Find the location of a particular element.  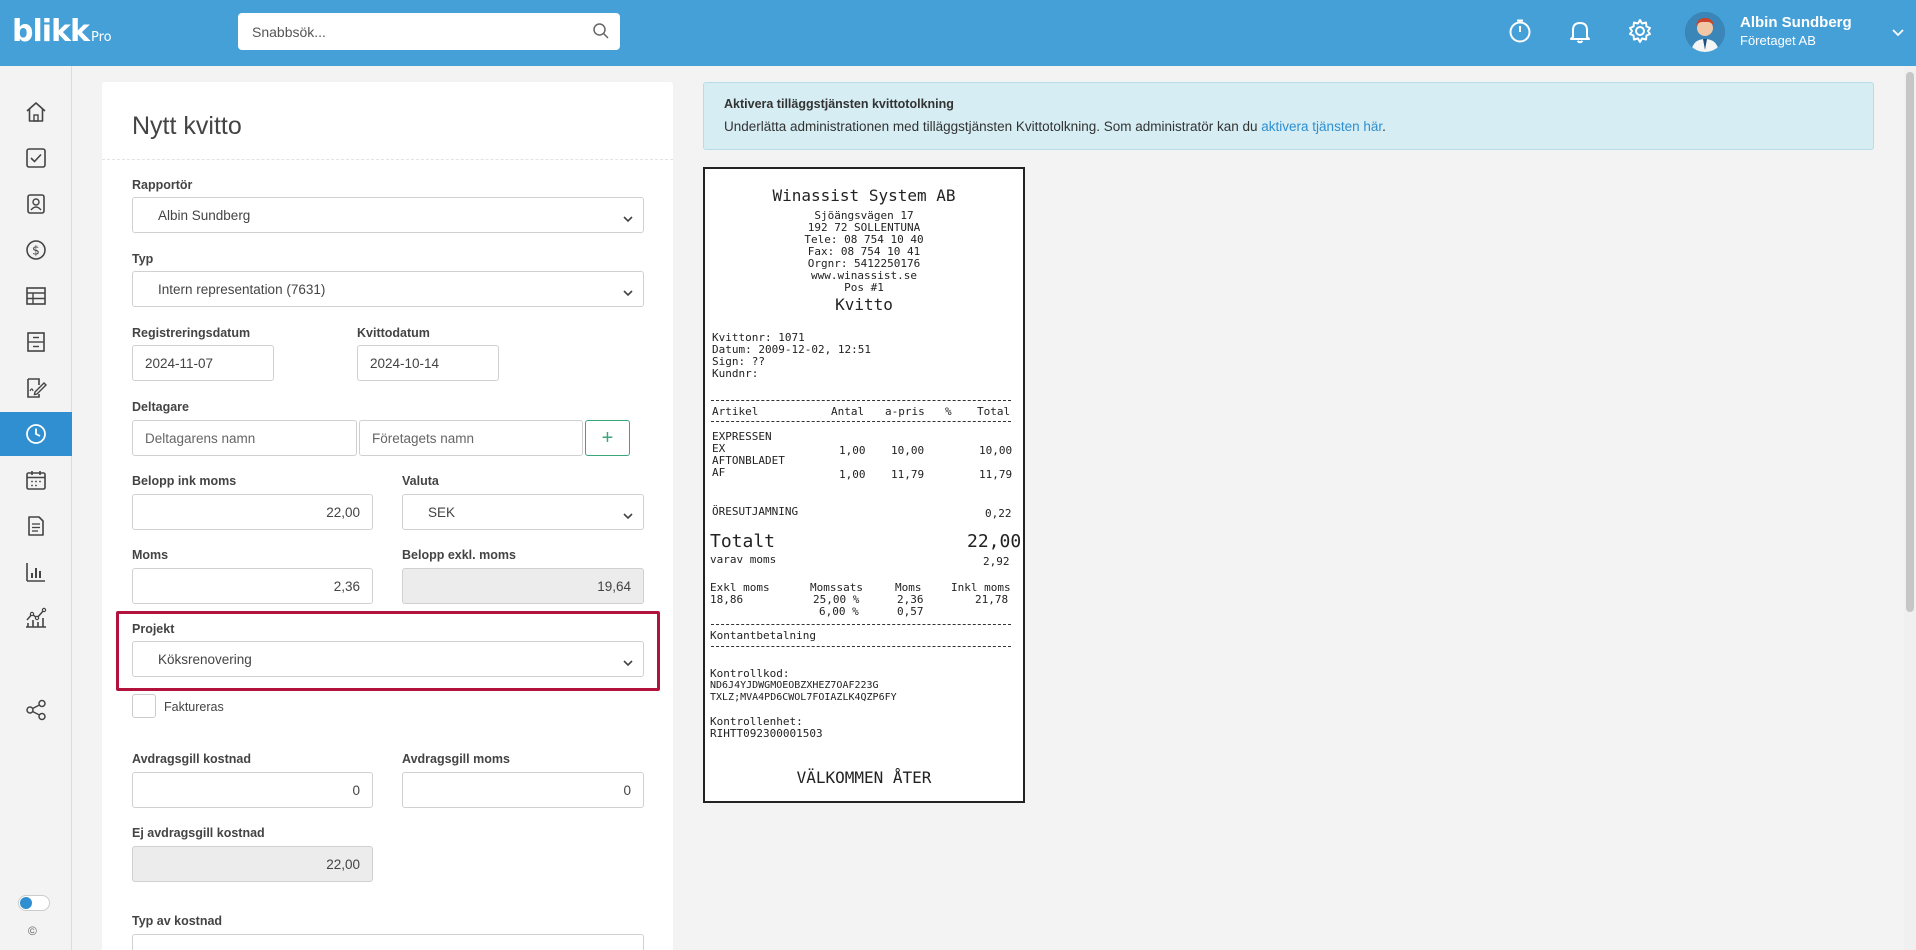

registration-date-value: 2024-11-07 is located at coordinates (179, 363).